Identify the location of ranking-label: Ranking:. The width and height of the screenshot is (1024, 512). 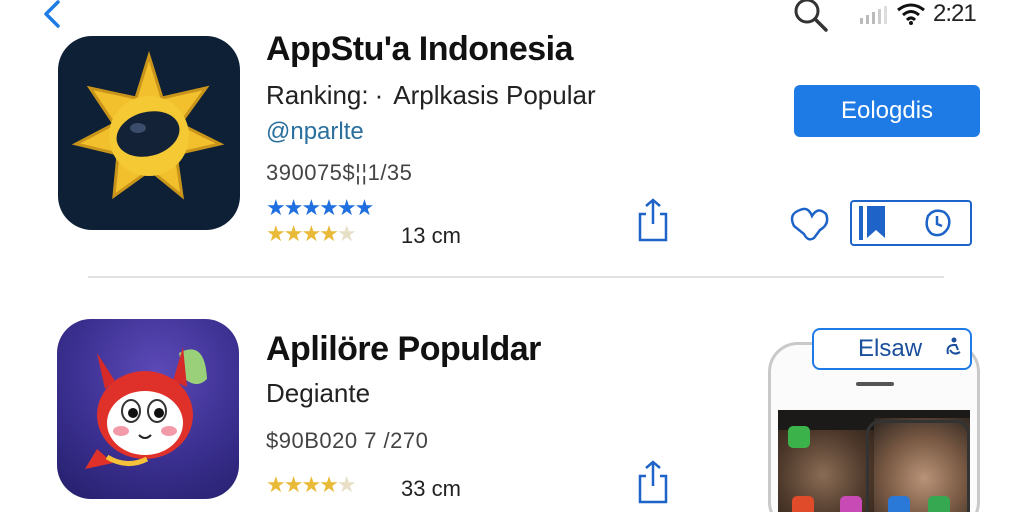
(317, 95).